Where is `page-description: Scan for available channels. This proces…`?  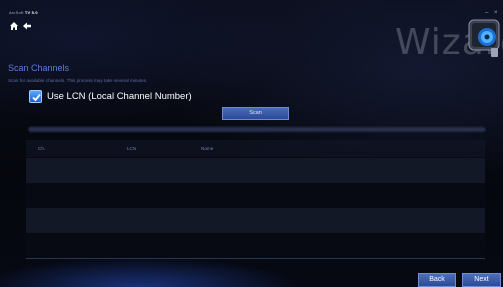 page-description: Scan for available channels. This proces… is located at coordinates (78, 80).